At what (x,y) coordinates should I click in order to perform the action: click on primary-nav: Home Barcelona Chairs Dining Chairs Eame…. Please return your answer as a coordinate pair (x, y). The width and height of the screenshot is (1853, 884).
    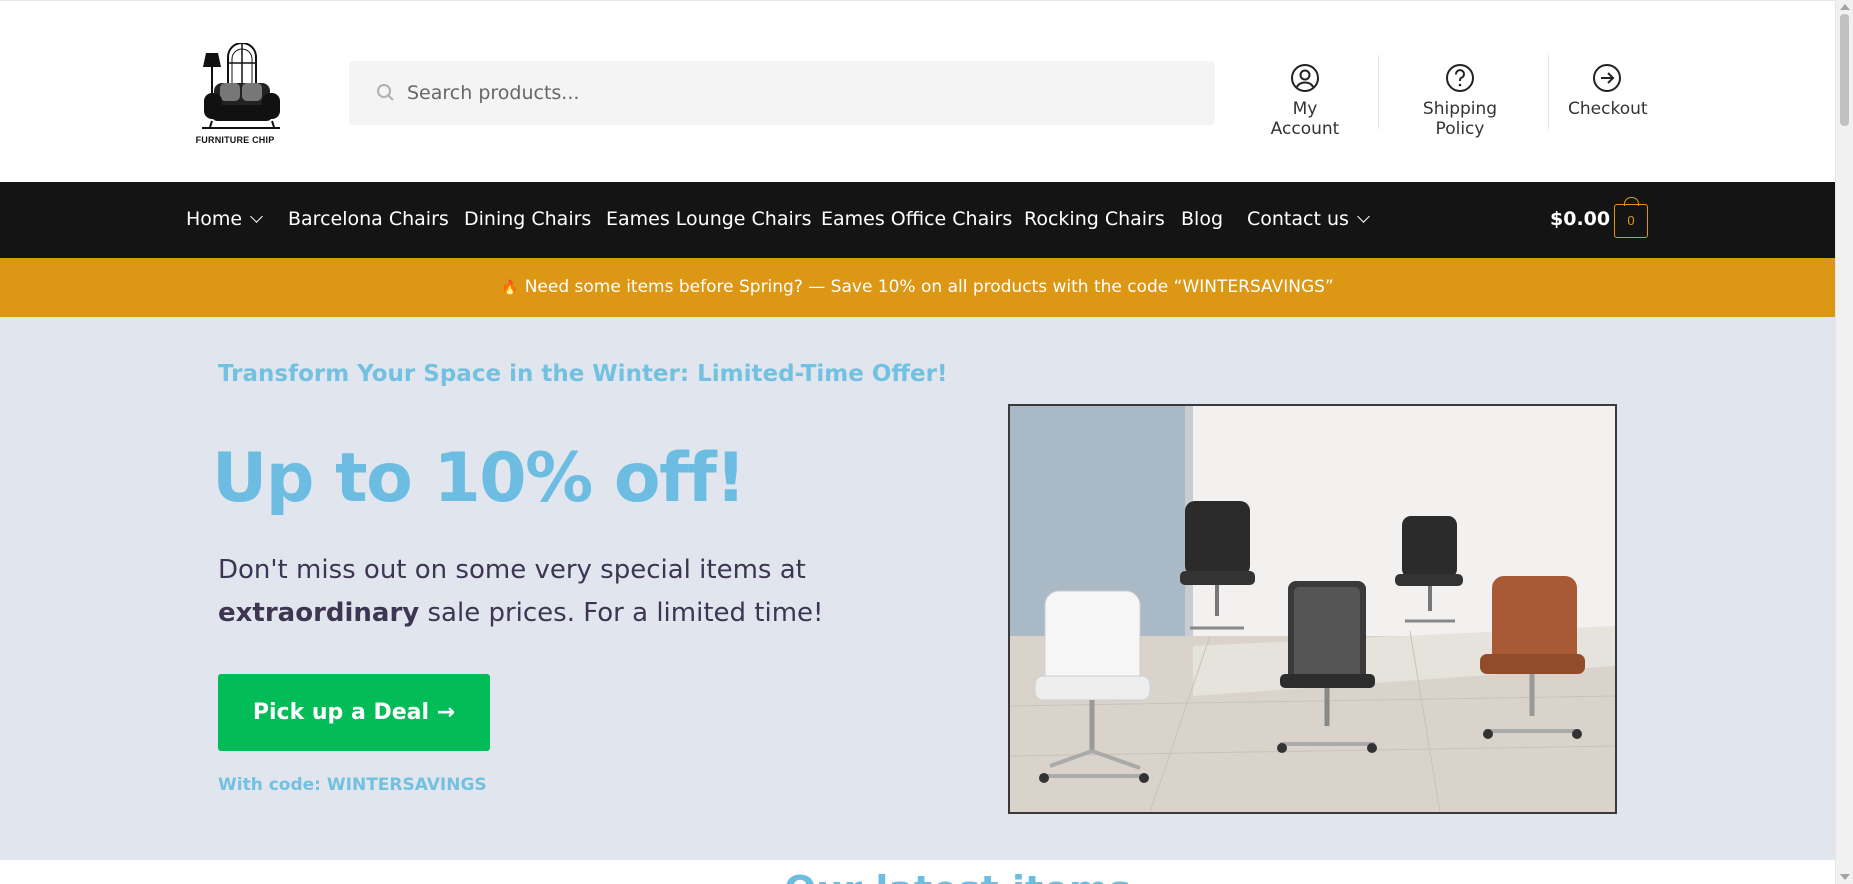
    Looking at the image, I should click on (917, 220).